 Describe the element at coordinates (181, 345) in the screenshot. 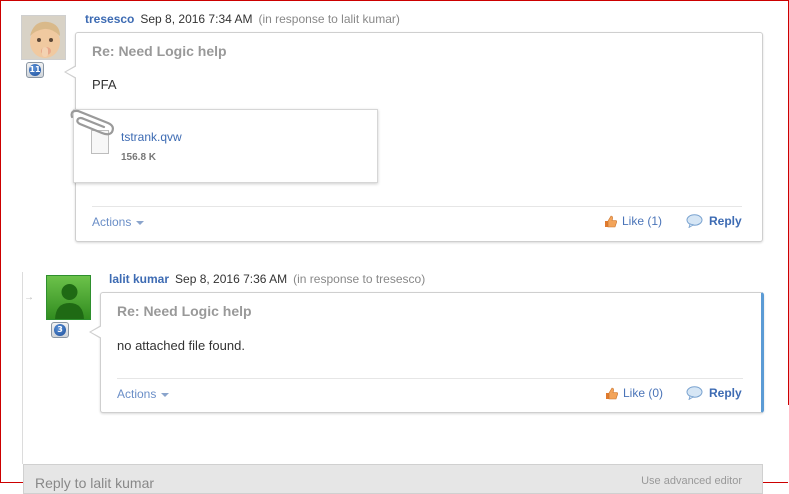

I see `post-body: no attached file found.` at that location.